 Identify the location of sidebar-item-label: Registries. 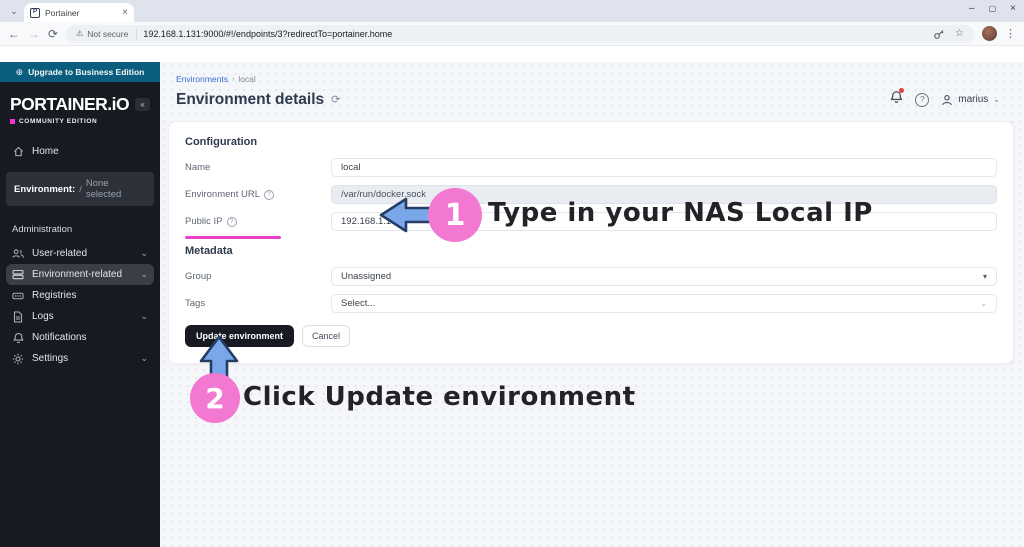
(54, 295).